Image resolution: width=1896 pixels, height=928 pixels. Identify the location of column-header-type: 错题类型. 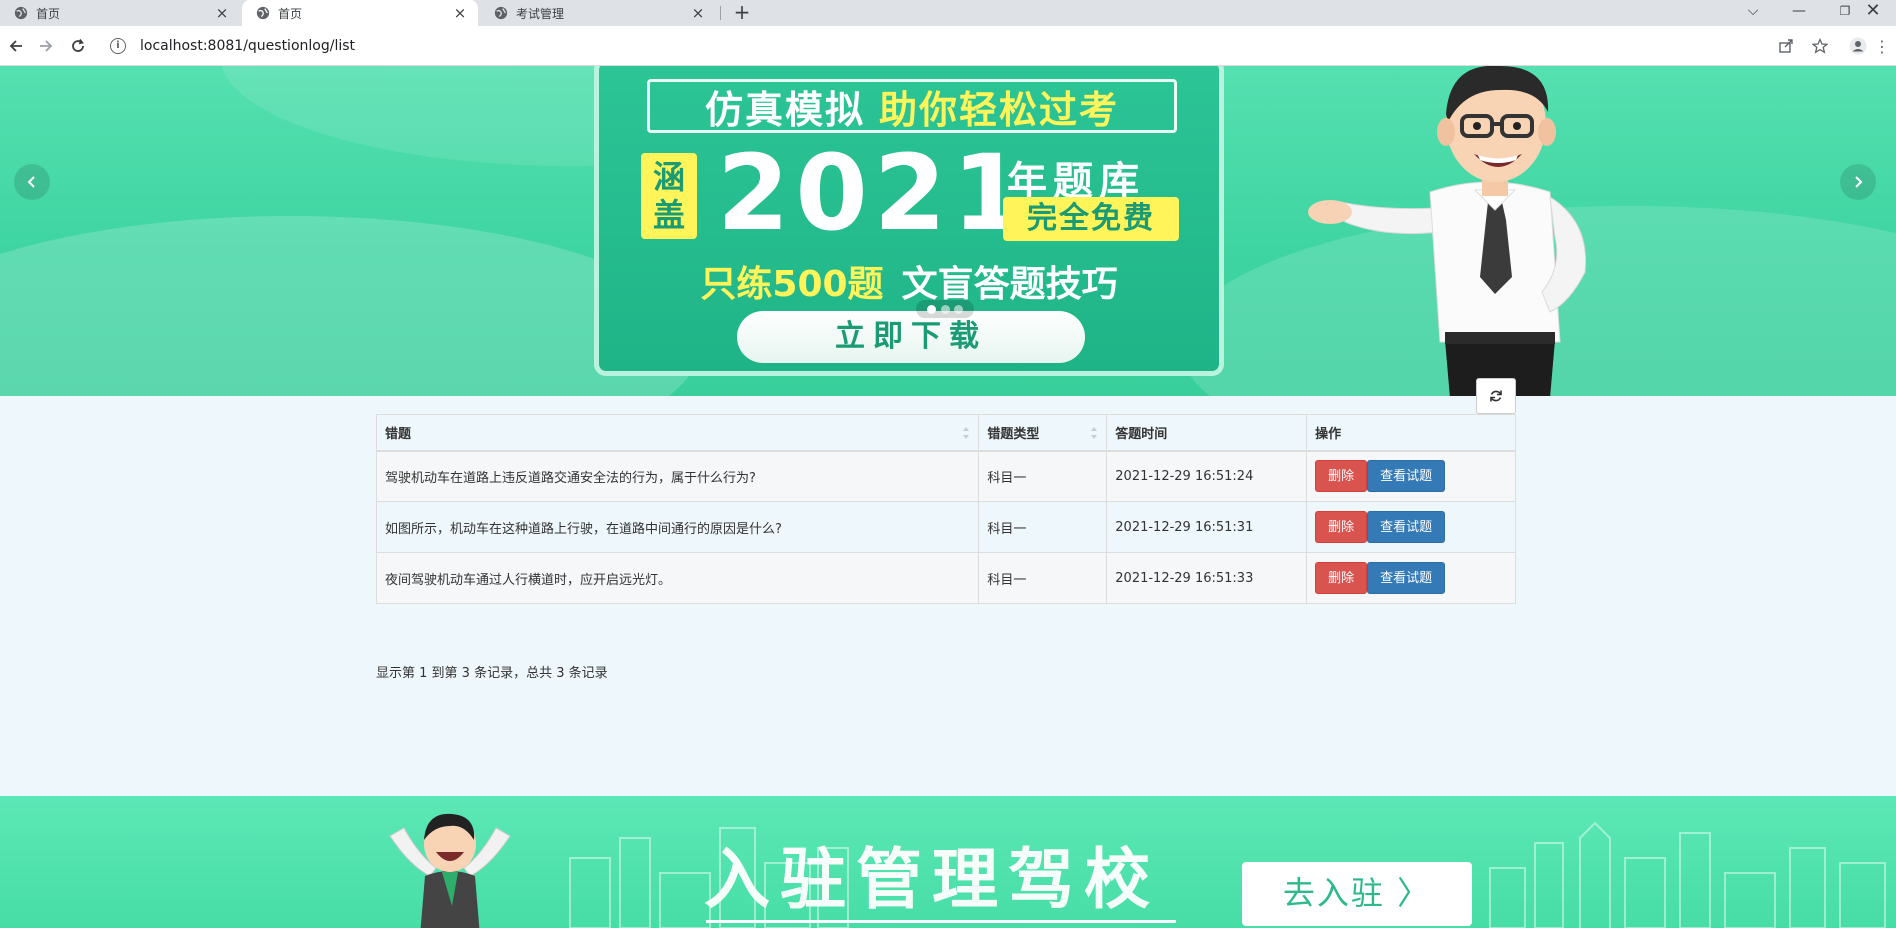
(1043, 433).